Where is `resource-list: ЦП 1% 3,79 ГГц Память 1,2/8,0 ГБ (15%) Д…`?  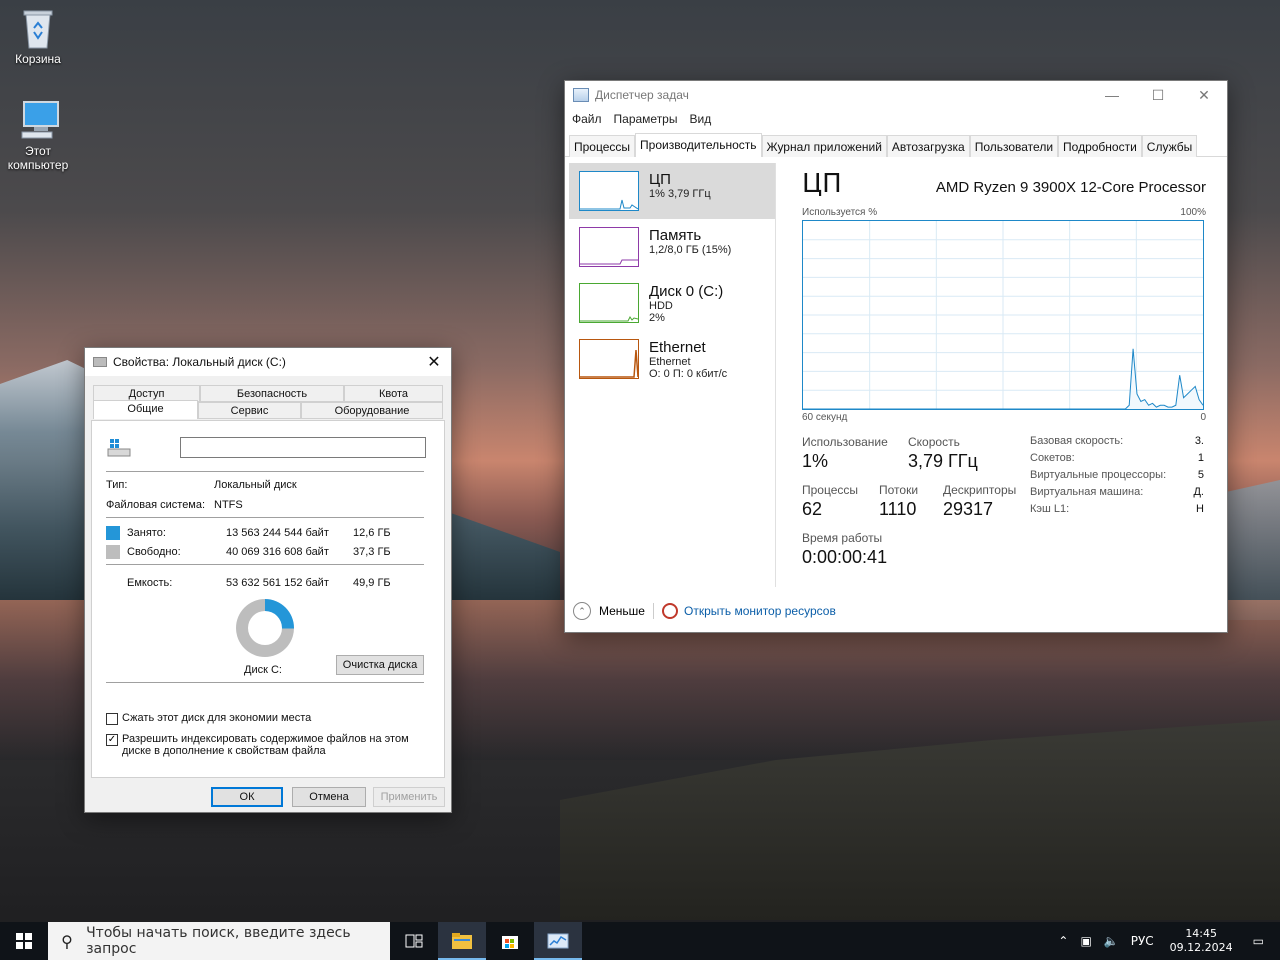
resource-list: ЦП 1% 3,79 ГГц Память 1,2/8,0 ГБ (15%) Д… is located at coordinates (672, 275).